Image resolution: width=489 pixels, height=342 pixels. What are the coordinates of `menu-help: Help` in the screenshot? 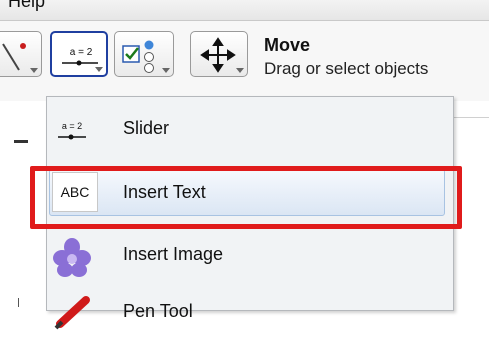 It's located at (26, 6).